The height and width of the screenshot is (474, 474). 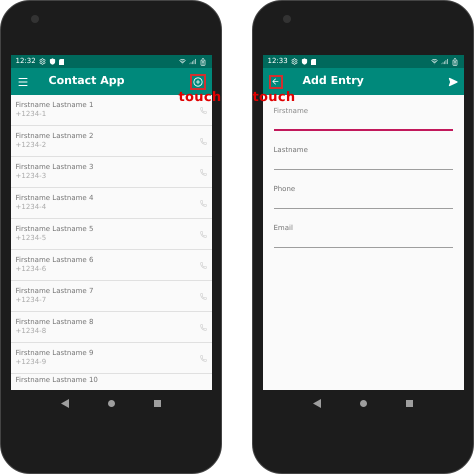 What do you see at coordinates (453, 81) in the screenshot?
I see `send-icon` at bounding box center [453, 81].